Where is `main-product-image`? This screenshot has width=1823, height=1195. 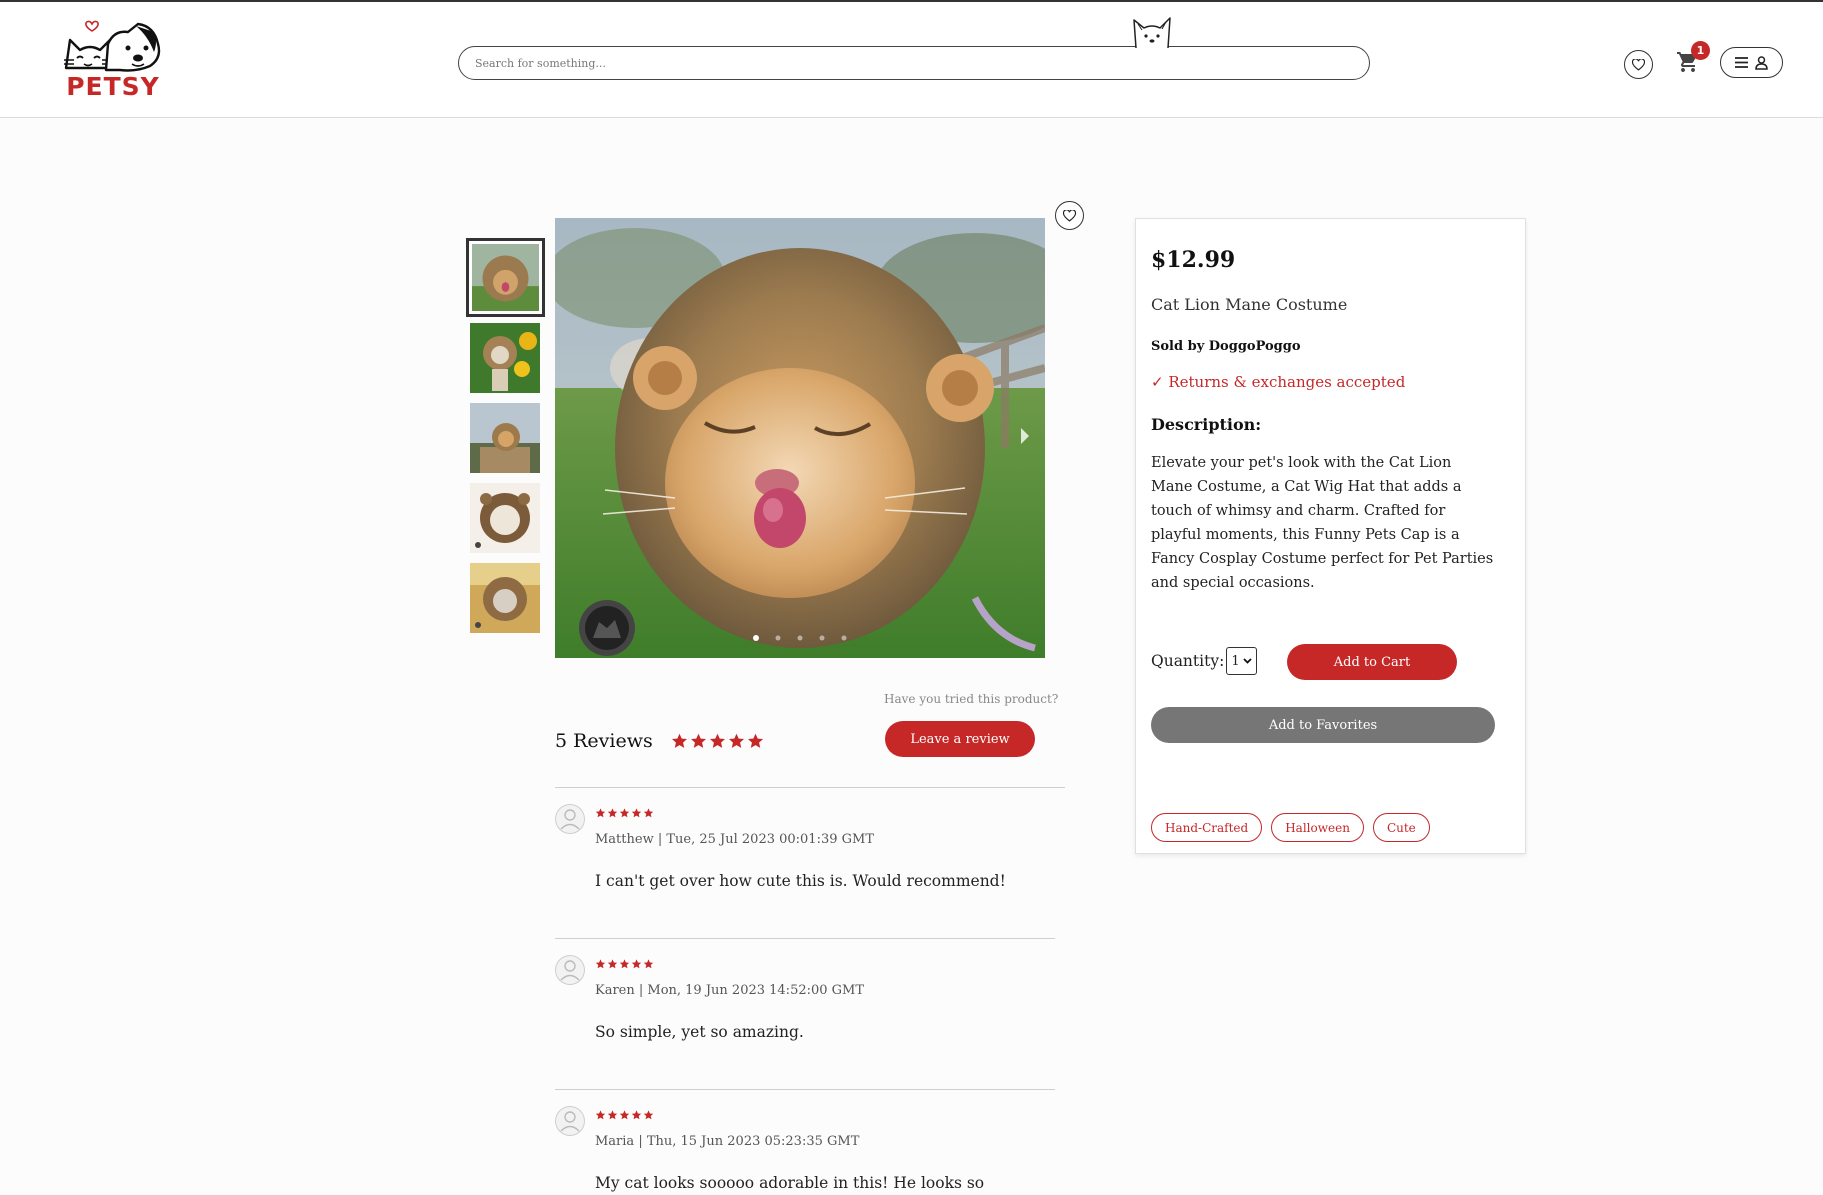 main-product-image is located at coordinates (800, 438).